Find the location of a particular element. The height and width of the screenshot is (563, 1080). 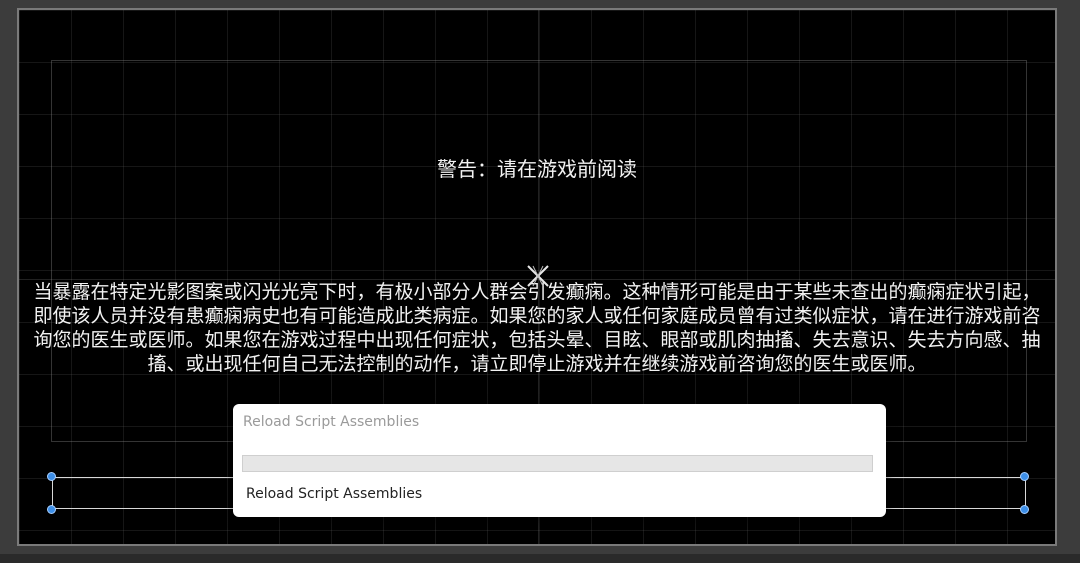

progress-bar is located at coordinates (557, 463).